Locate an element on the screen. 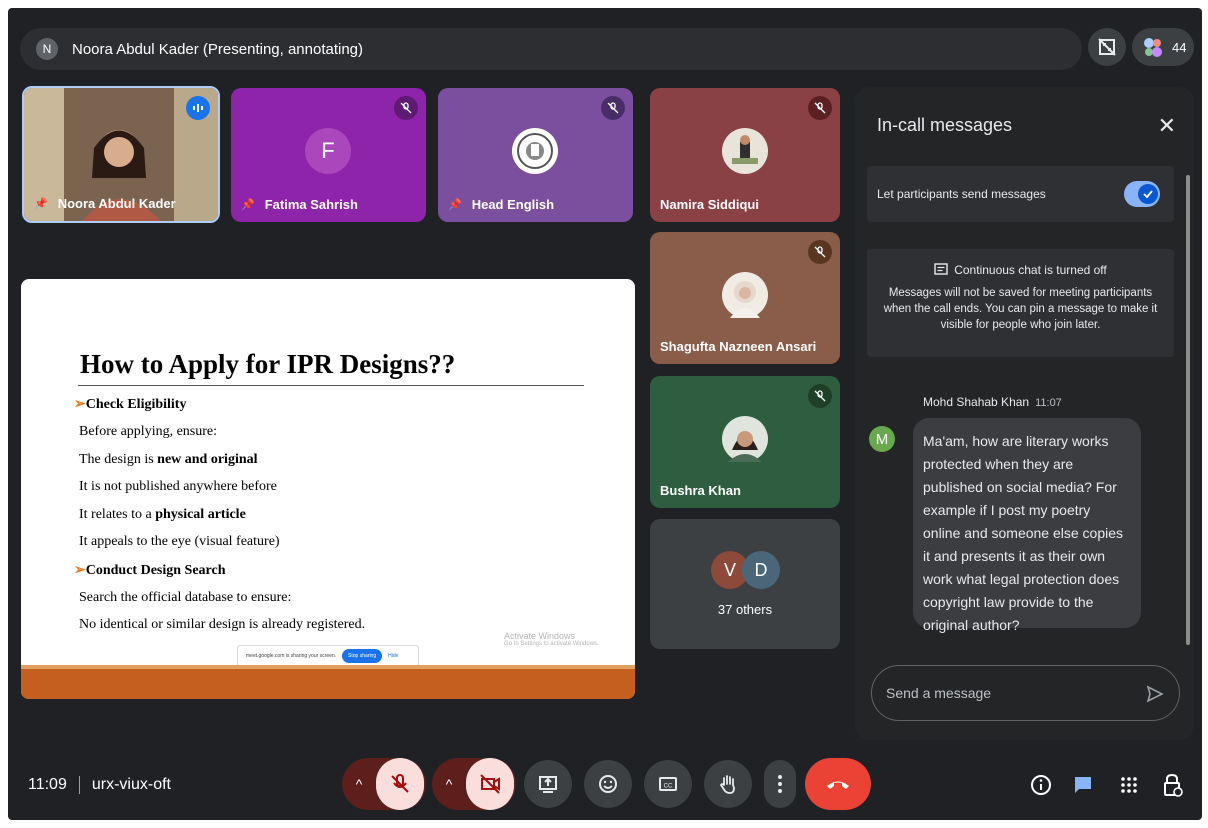  leave-call-button is located at coordinates (838, 784).